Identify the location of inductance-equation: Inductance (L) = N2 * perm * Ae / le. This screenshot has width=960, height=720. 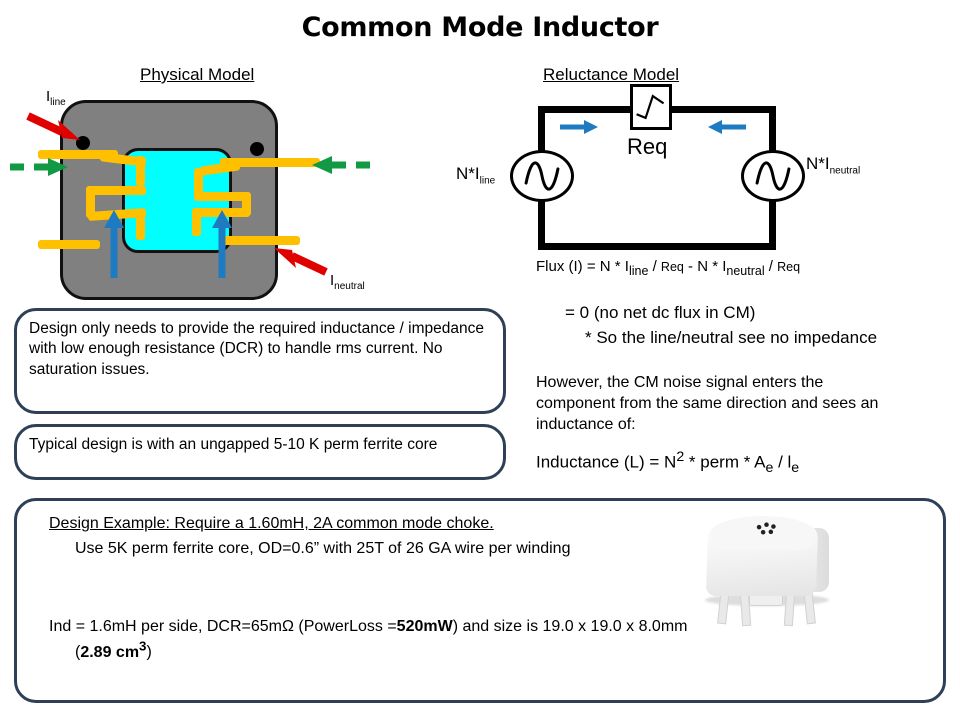
(667, 462).